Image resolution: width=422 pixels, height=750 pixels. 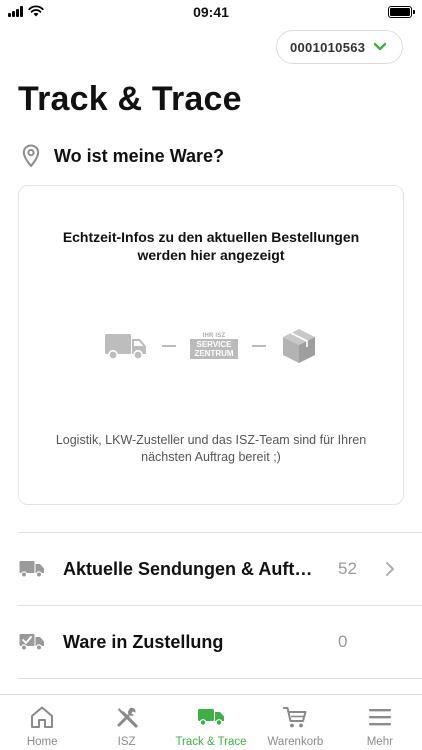 I want to click on tab-isz: ISZ, so click(x=126, y=722).